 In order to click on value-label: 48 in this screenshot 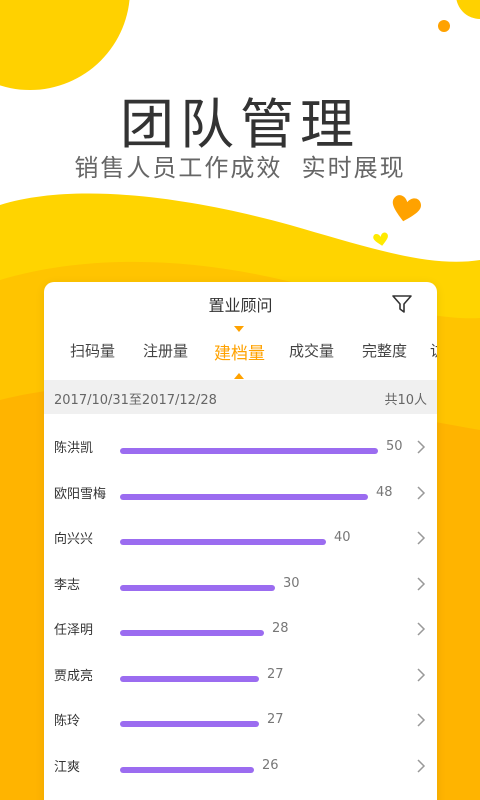, I will do `click(384, 492)`.